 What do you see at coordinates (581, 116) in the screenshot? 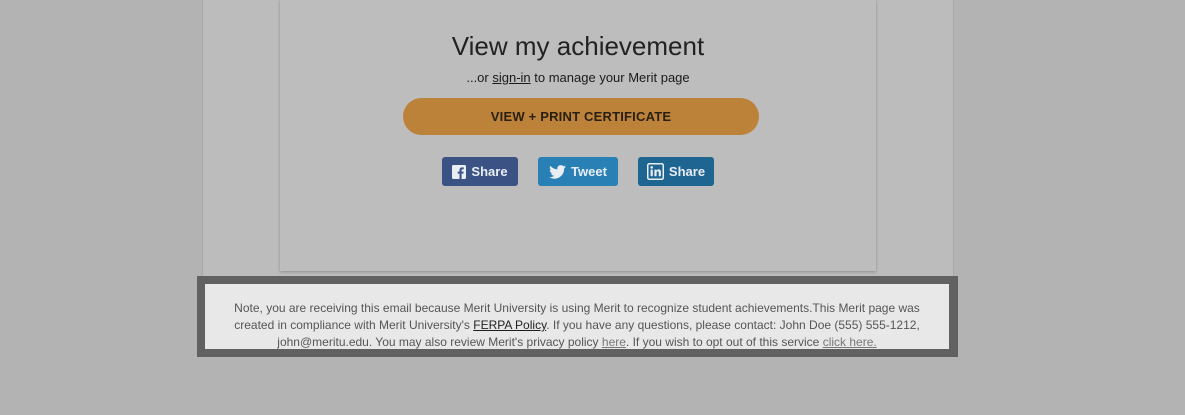
I see `view-print-certificate-button: VIEW + PRINT CERTIFICATE` at bounding box center [581, 116].